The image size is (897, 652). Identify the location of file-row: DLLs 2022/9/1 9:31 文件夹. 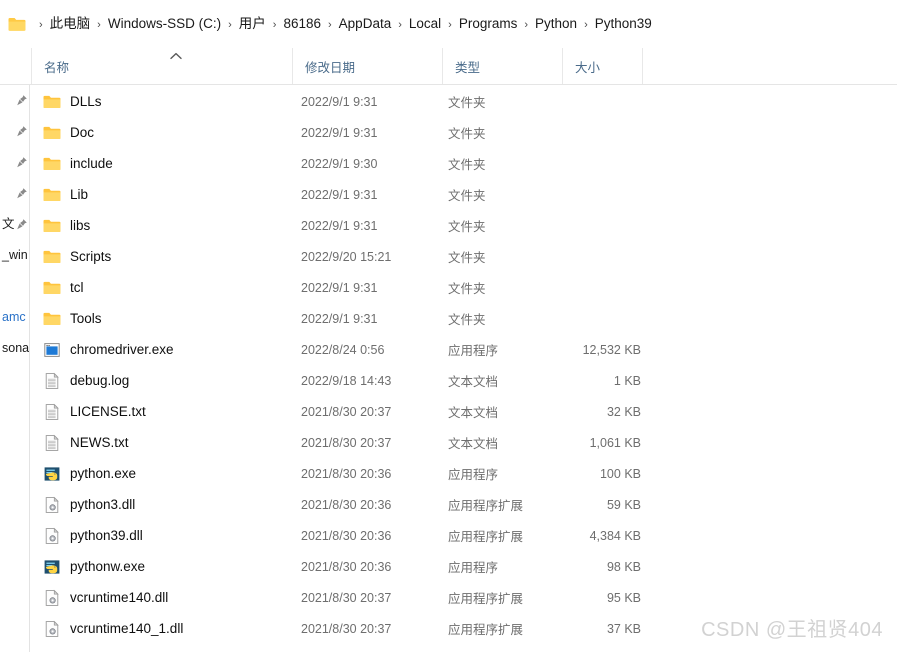
(464, 101).